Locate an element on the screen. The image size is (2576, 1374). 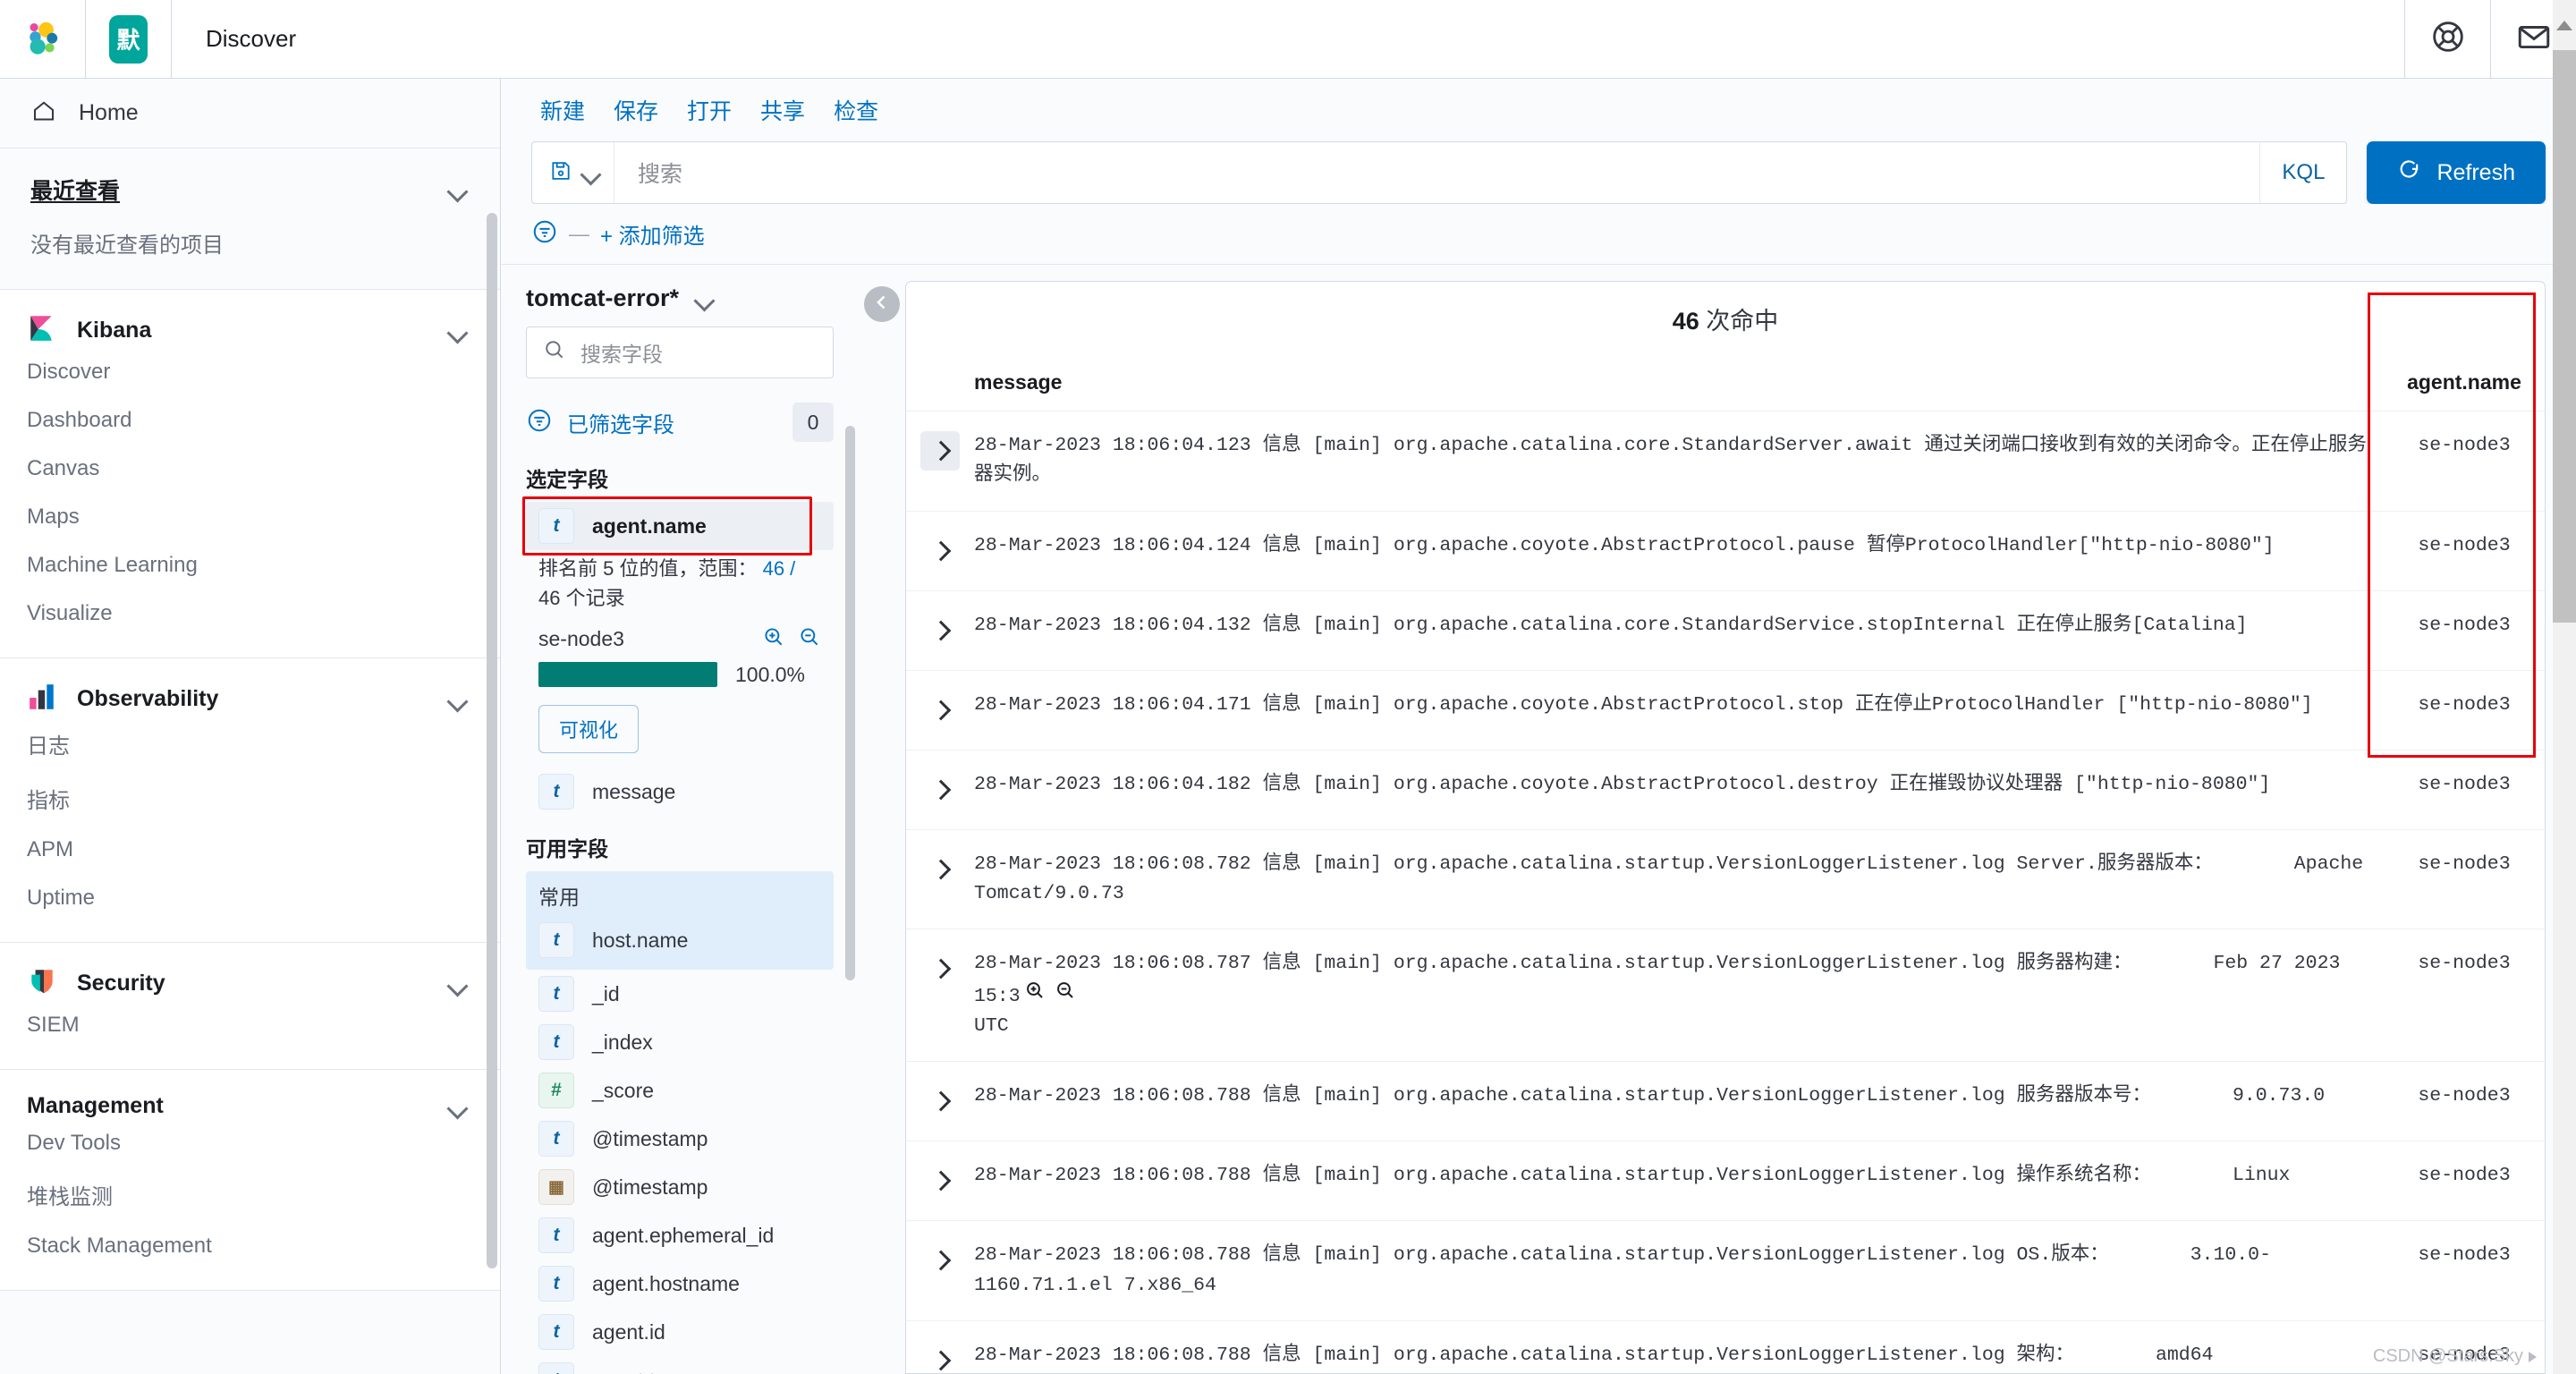
page-scrollbar-thumb is located at coordinates (2564, 336).